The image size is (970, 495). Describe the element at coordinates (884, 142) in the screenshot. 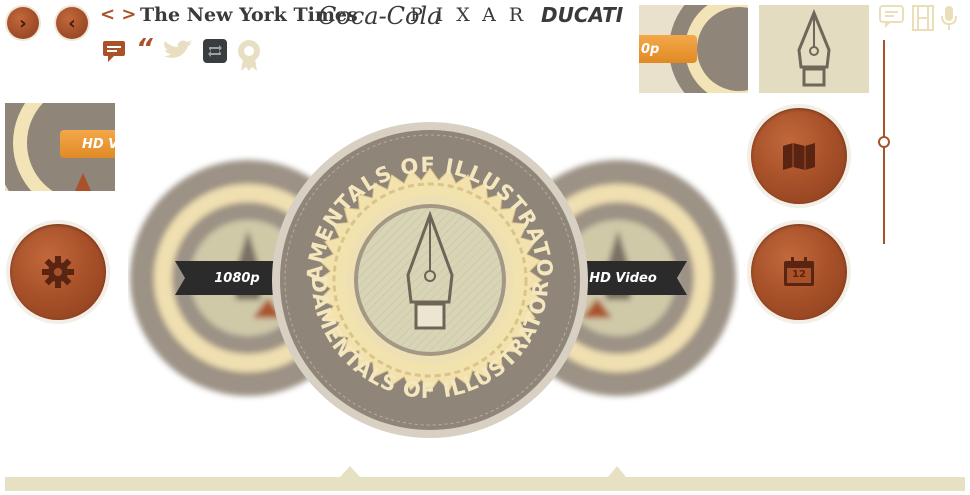

I see `vertical-slider-handle` at that location.